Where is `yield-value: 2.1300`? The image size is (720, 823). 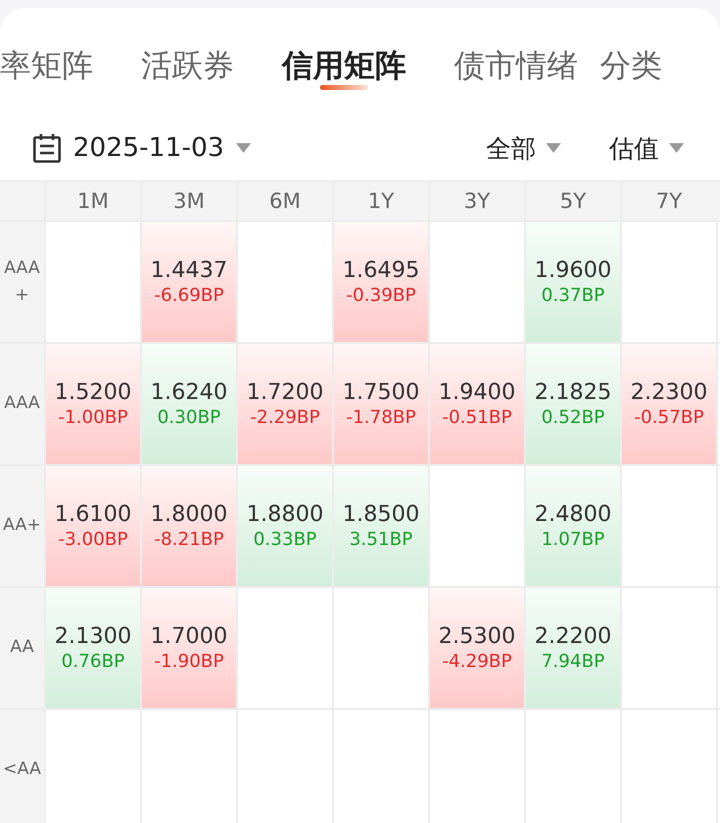 yield-value: 2.1300 is located at coordinates (93, 636).